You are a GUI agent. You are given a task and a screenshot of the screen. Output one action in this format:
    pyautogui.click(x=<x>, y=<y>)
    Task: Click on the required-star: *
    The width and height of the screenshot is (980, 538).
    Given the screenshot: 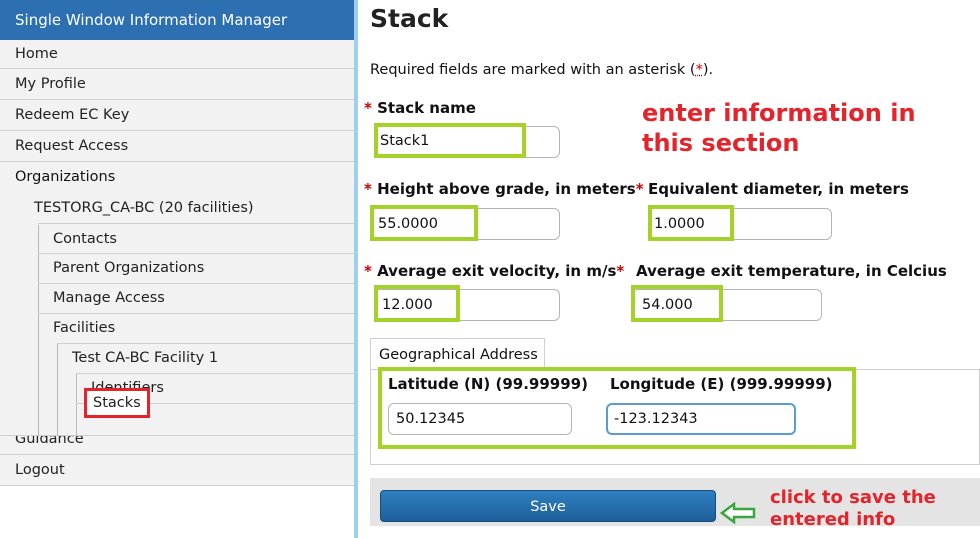 What is the action you would take?
    pyautogui.click(x=699, y=70)
    